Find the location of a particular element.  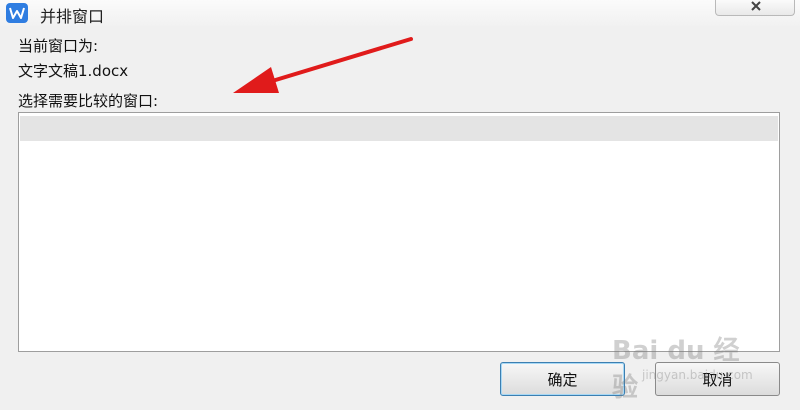

ok-button: 确定 is located at coordinates (562, 379).